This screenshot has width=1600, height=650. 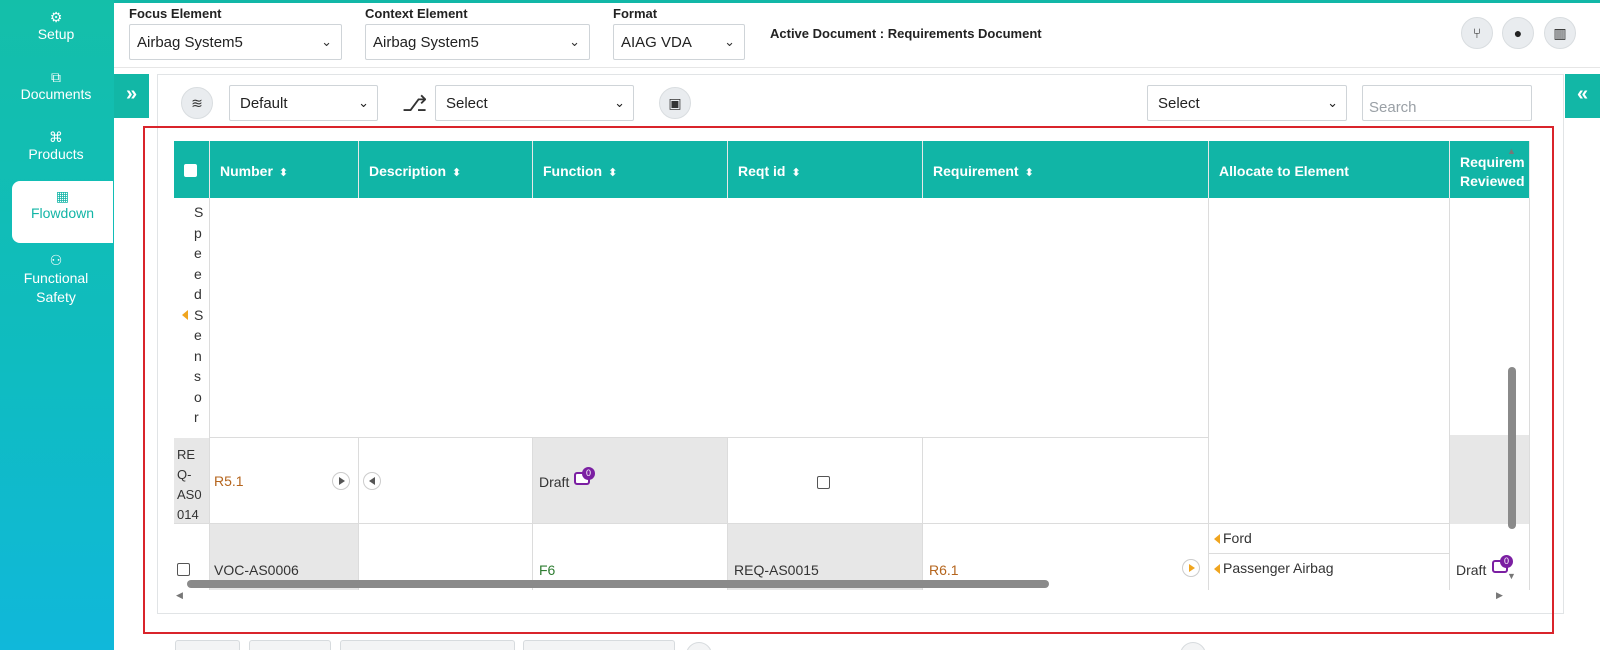 I want to click on group-label-letter: p, so click(x=198, y=232).